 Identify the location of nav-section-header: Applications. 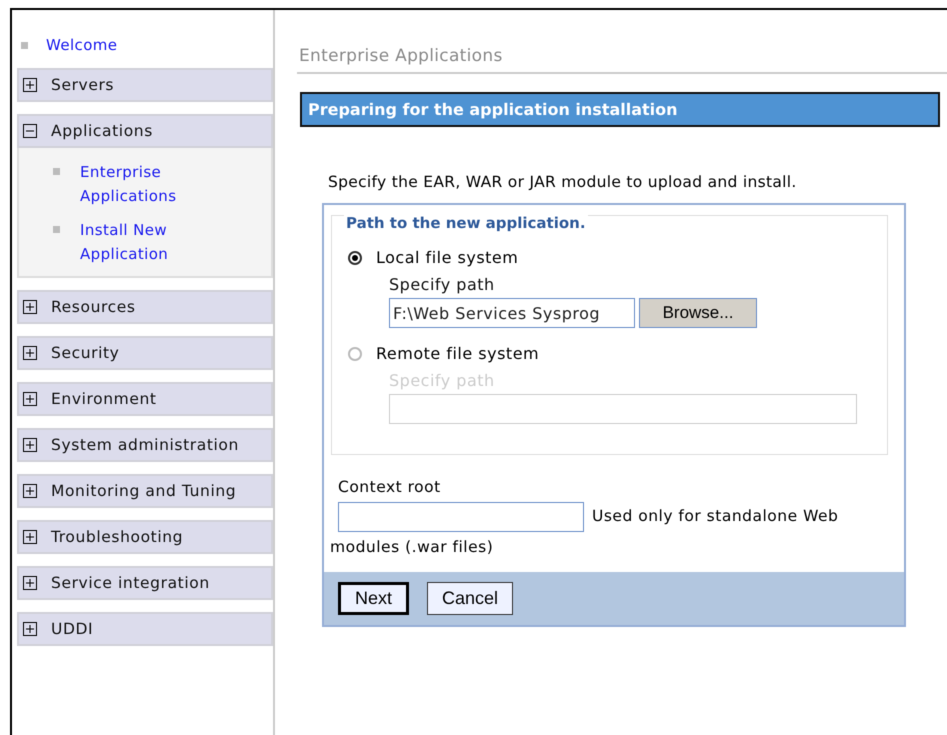
(145, 131).